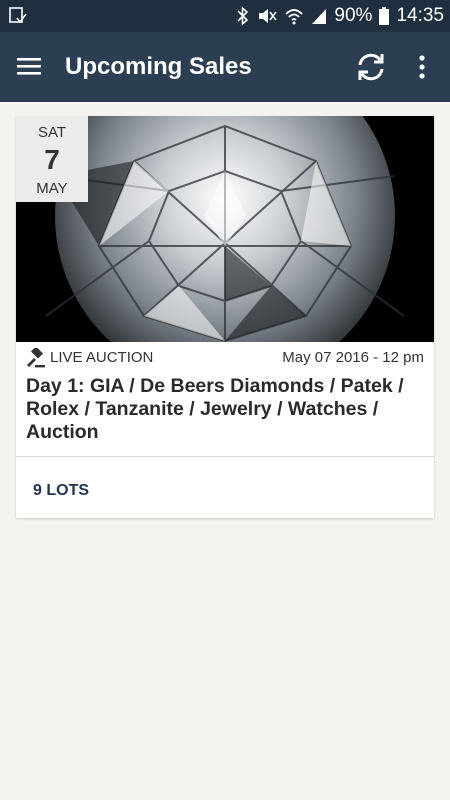 The image size is (450, 800). I want to click on status-icons: 90% 14:35, so click(340, 16).